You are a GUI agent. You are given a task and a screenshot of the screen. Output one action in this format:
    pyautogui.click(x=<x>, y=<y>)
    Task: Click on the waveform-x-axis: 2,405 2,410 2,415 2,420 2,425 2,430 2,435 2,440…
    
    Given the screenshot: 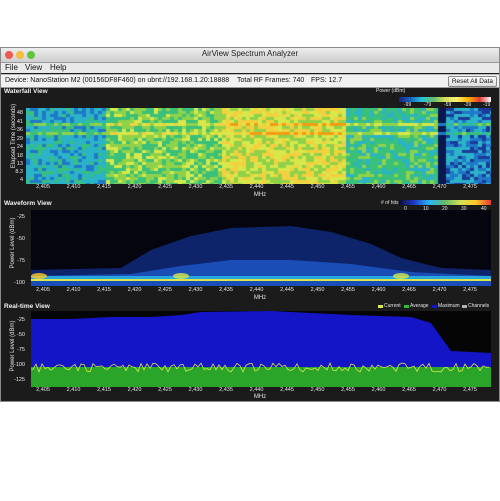 What is the action you would take?
    pyautogui.click(x=250, y=292)
    